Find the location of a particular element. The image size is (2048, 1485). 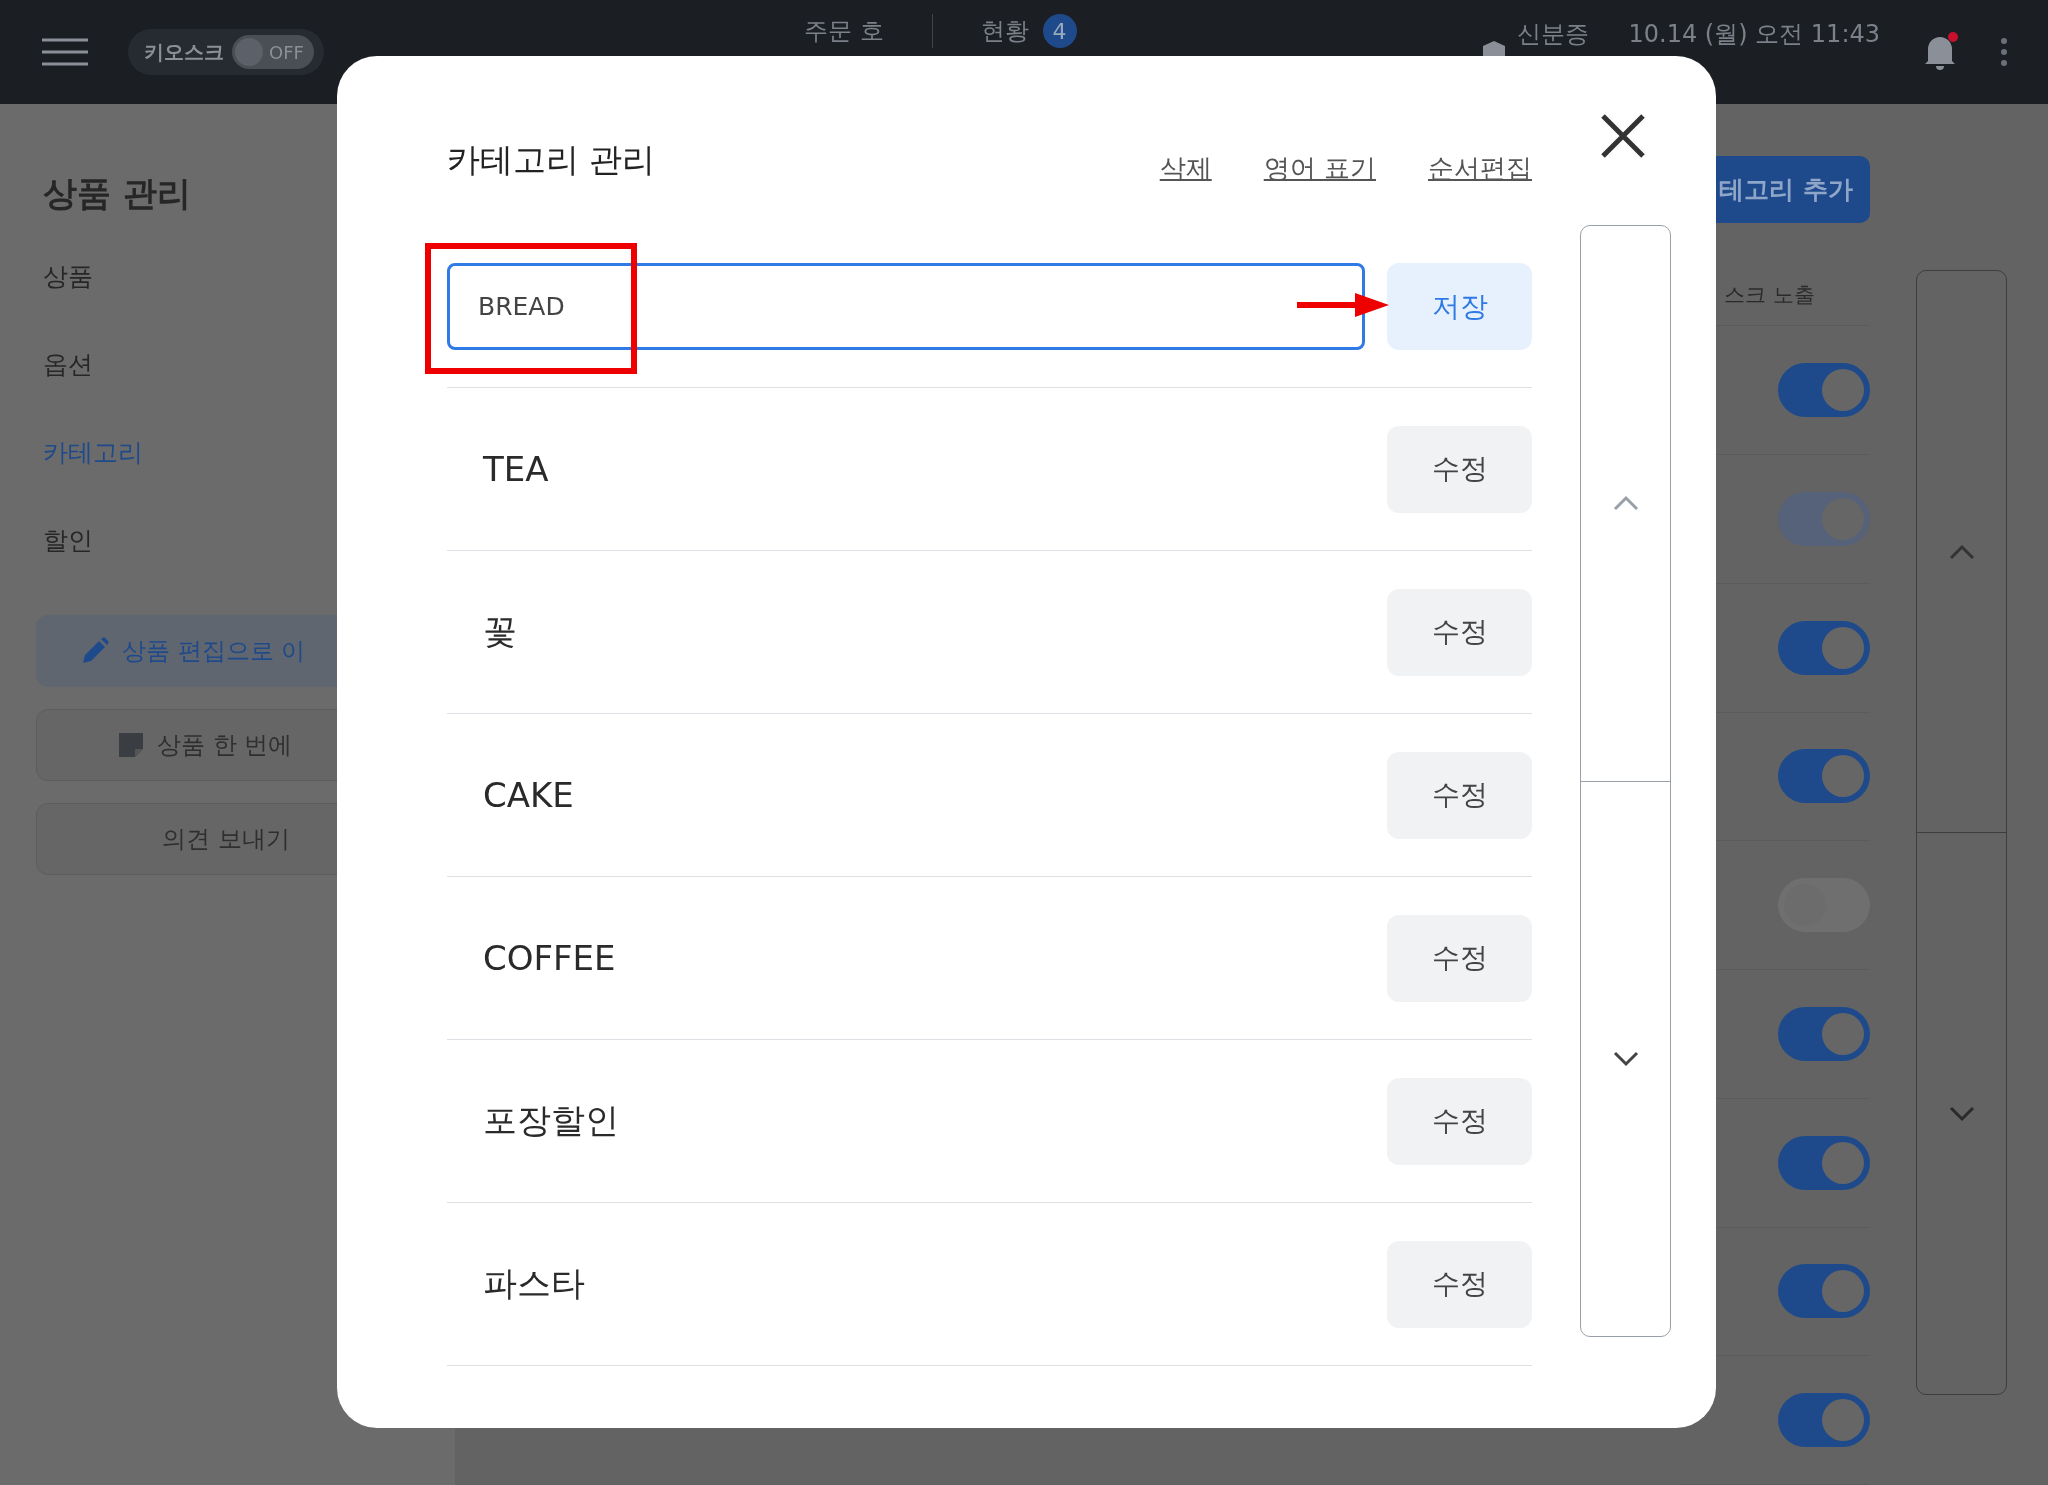

nav-tab: 현황 is located at coordinates (1004, 31).